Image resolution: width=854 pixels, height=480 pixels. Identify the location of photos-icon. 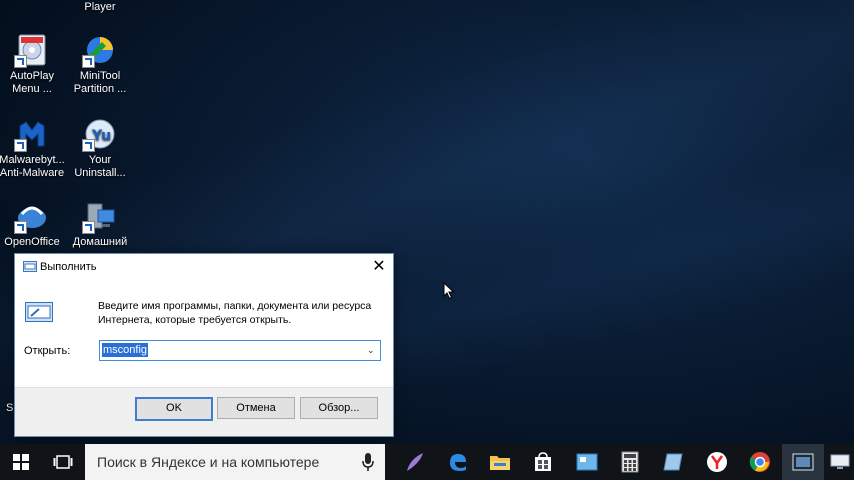
(587, 462).